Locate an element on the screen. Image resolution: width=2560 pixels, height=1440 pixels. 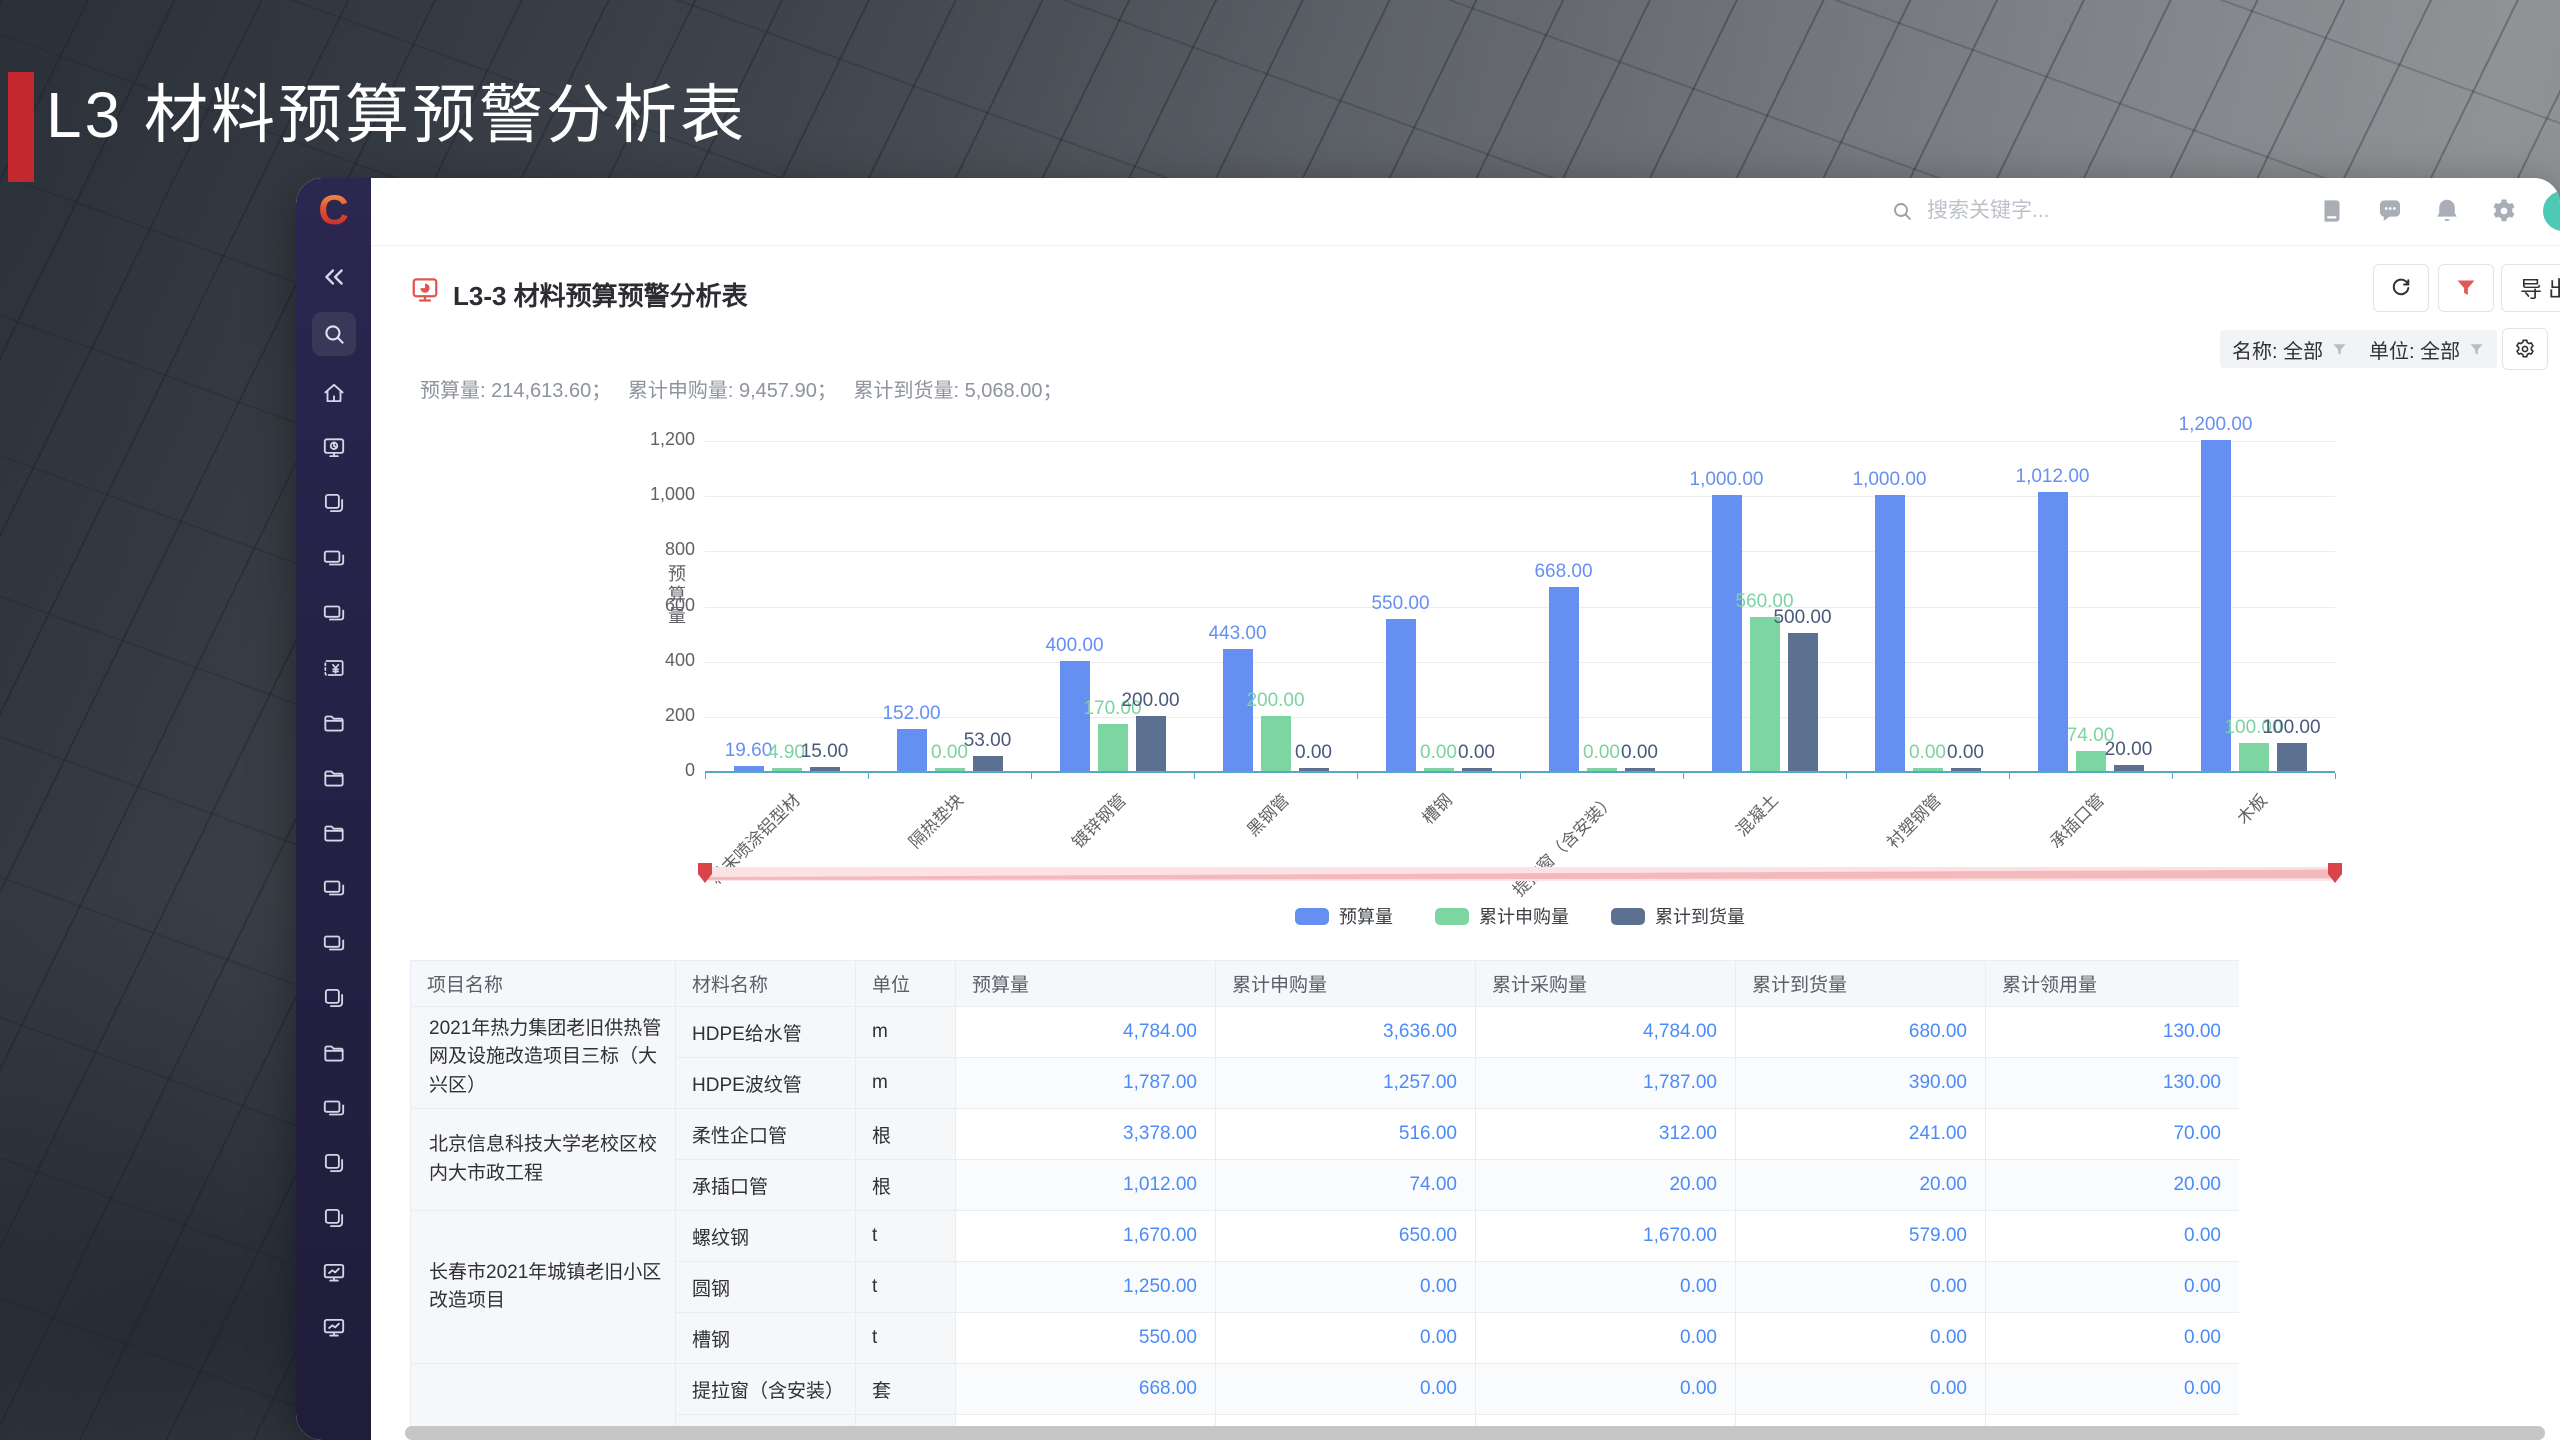
bar-value-label: 0.00 is located at coordinates (1476, 752).